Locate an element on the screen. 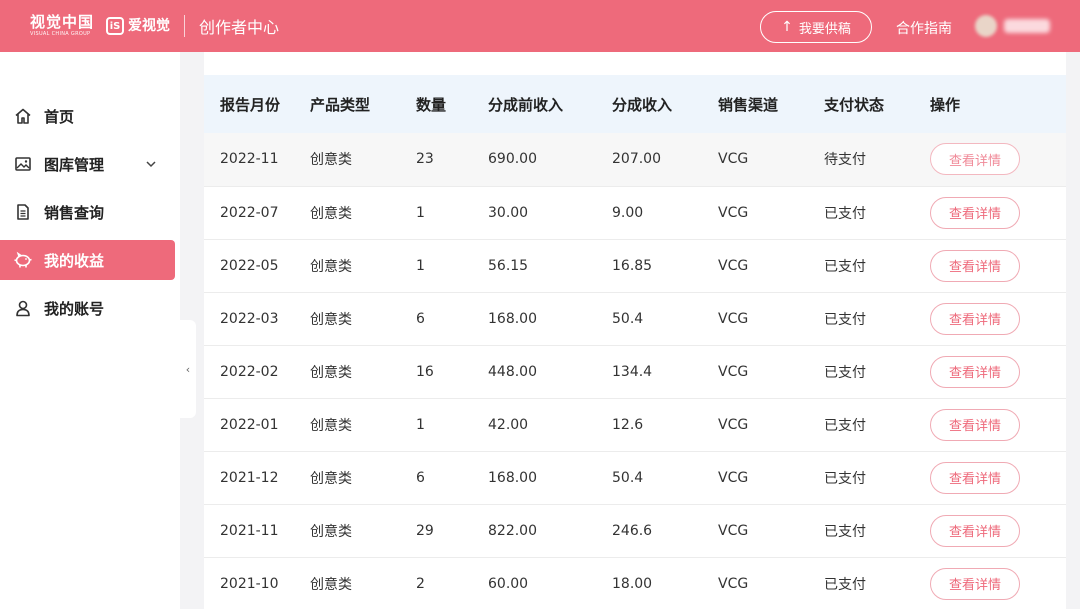 This screenshot has width=1080, height=609. cell-quantity: 29 is located at coordinates (452, 531).